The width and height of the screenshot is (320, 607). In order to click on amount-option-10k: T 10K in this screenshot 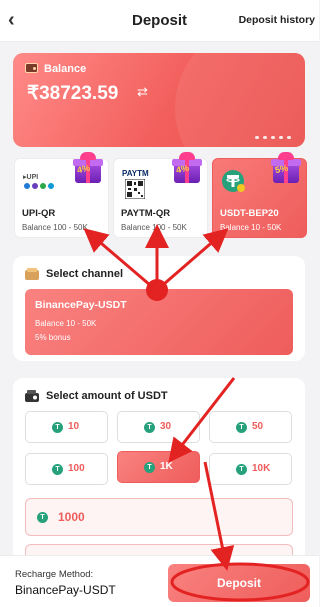, I will do `click(250, 469)`.